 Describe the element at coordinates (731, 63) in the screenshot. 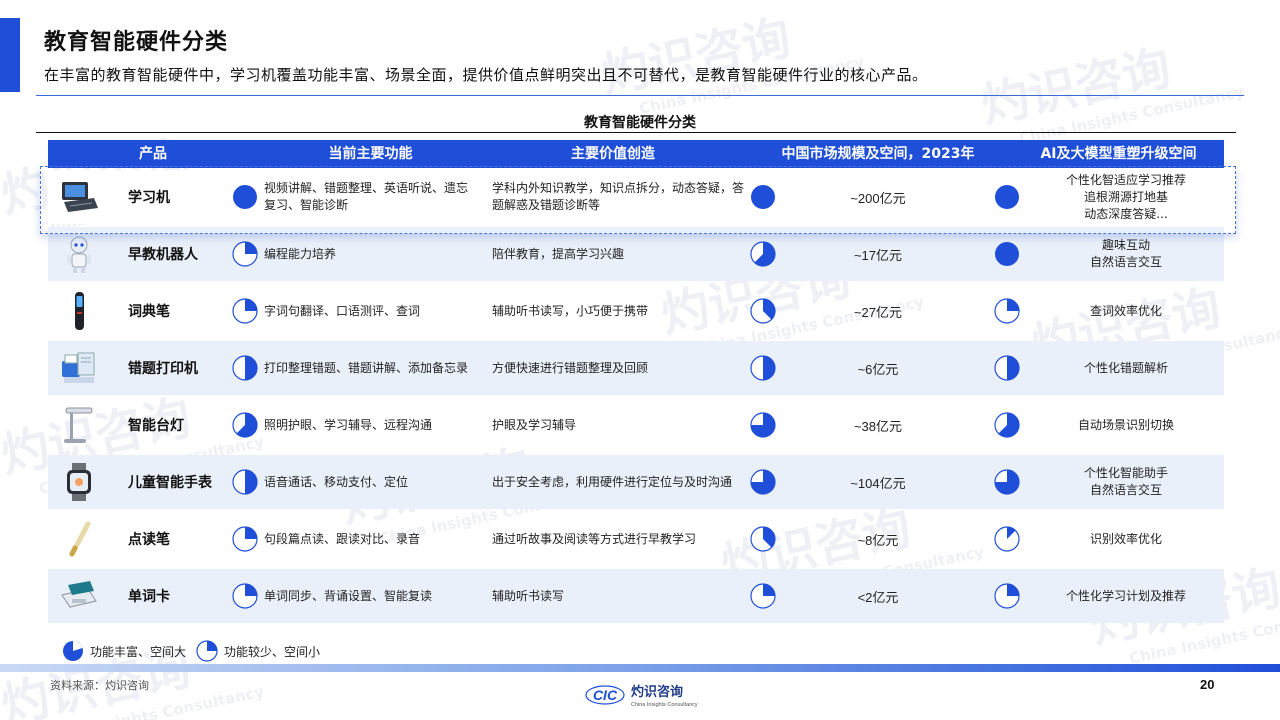

I see `watermark: 灼识咨询China Insights Consultancy` at that location.